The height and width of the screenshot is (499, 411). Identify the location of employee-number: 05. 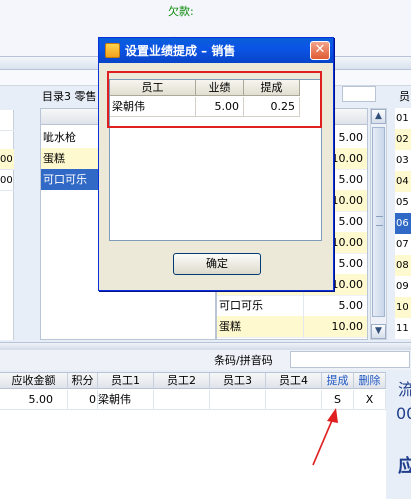
(403, 203).